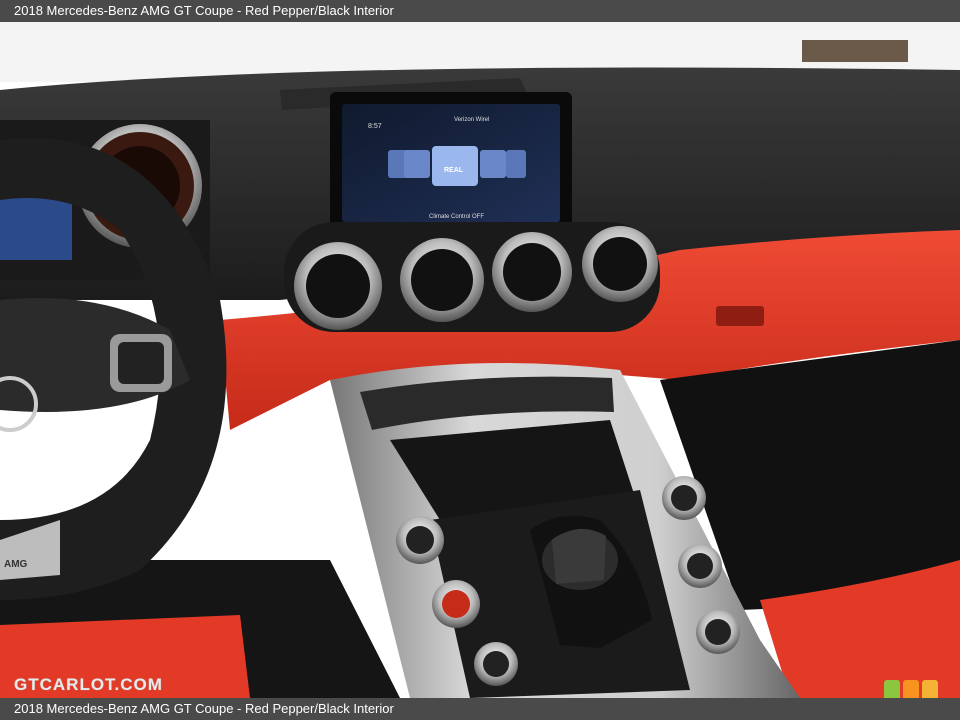 The height and width of the screenshot is (720, 960). I want to click on gtcarlot-logo, so click(911, 689).